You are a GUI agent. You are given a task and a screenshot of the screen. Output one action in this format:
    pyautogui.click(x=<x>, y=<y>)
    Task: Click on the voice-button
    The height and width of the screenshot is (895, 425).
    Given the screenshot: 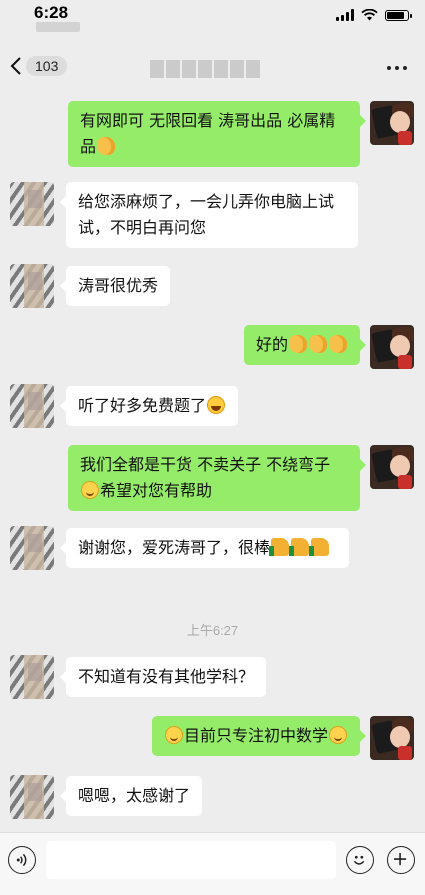 What is the action you would take?
    pyautogui.click(x=22, y=860)
    